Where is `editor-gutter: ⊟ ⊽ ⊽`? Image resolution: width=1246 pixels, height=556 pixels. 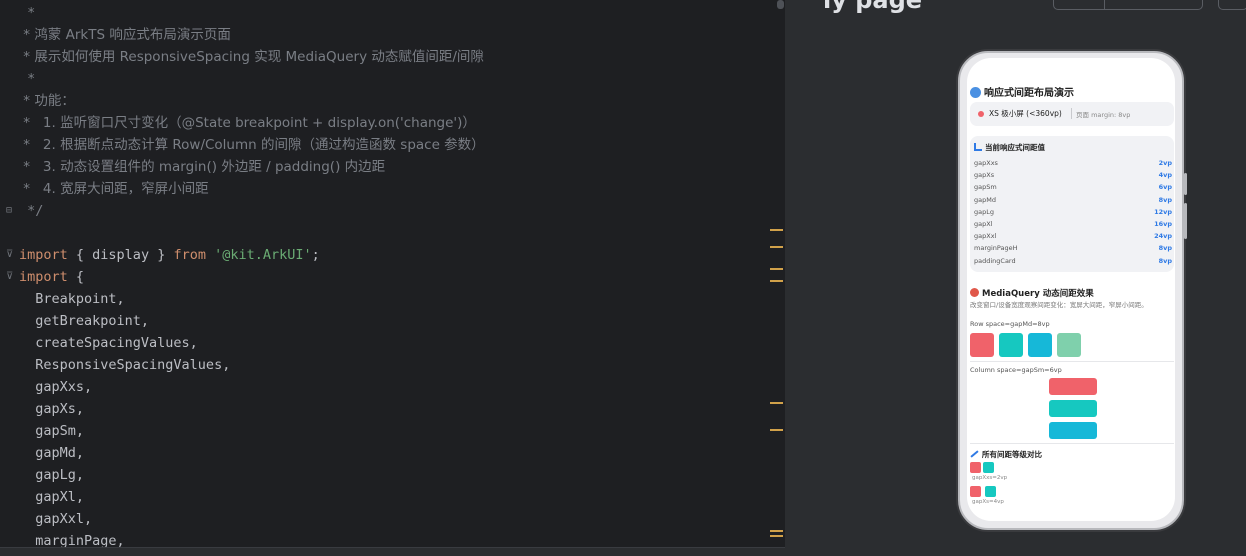 editor-gutter: ⊟ ⊽ ⊽ is located at coordinates (9, 278).